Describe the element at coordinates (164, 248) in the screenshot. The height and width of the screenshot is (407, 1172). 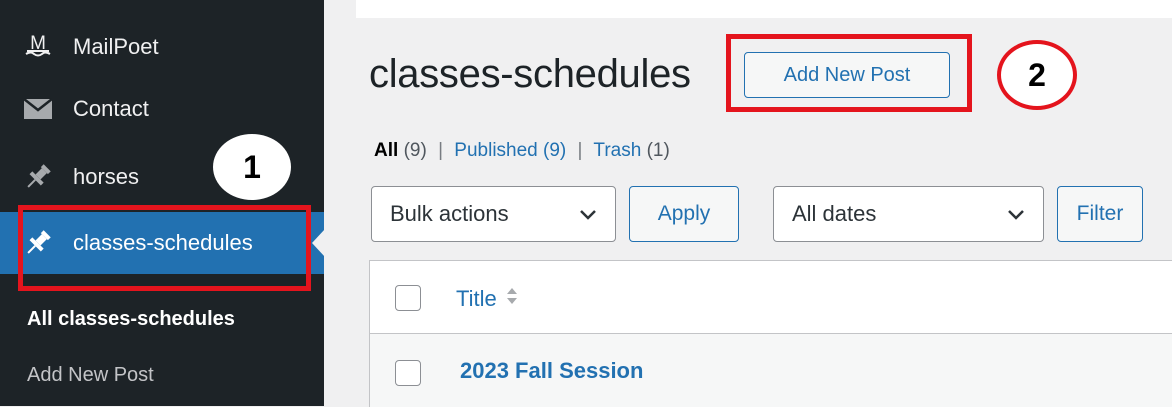
I see `highlight-box-sidebar` at that location.